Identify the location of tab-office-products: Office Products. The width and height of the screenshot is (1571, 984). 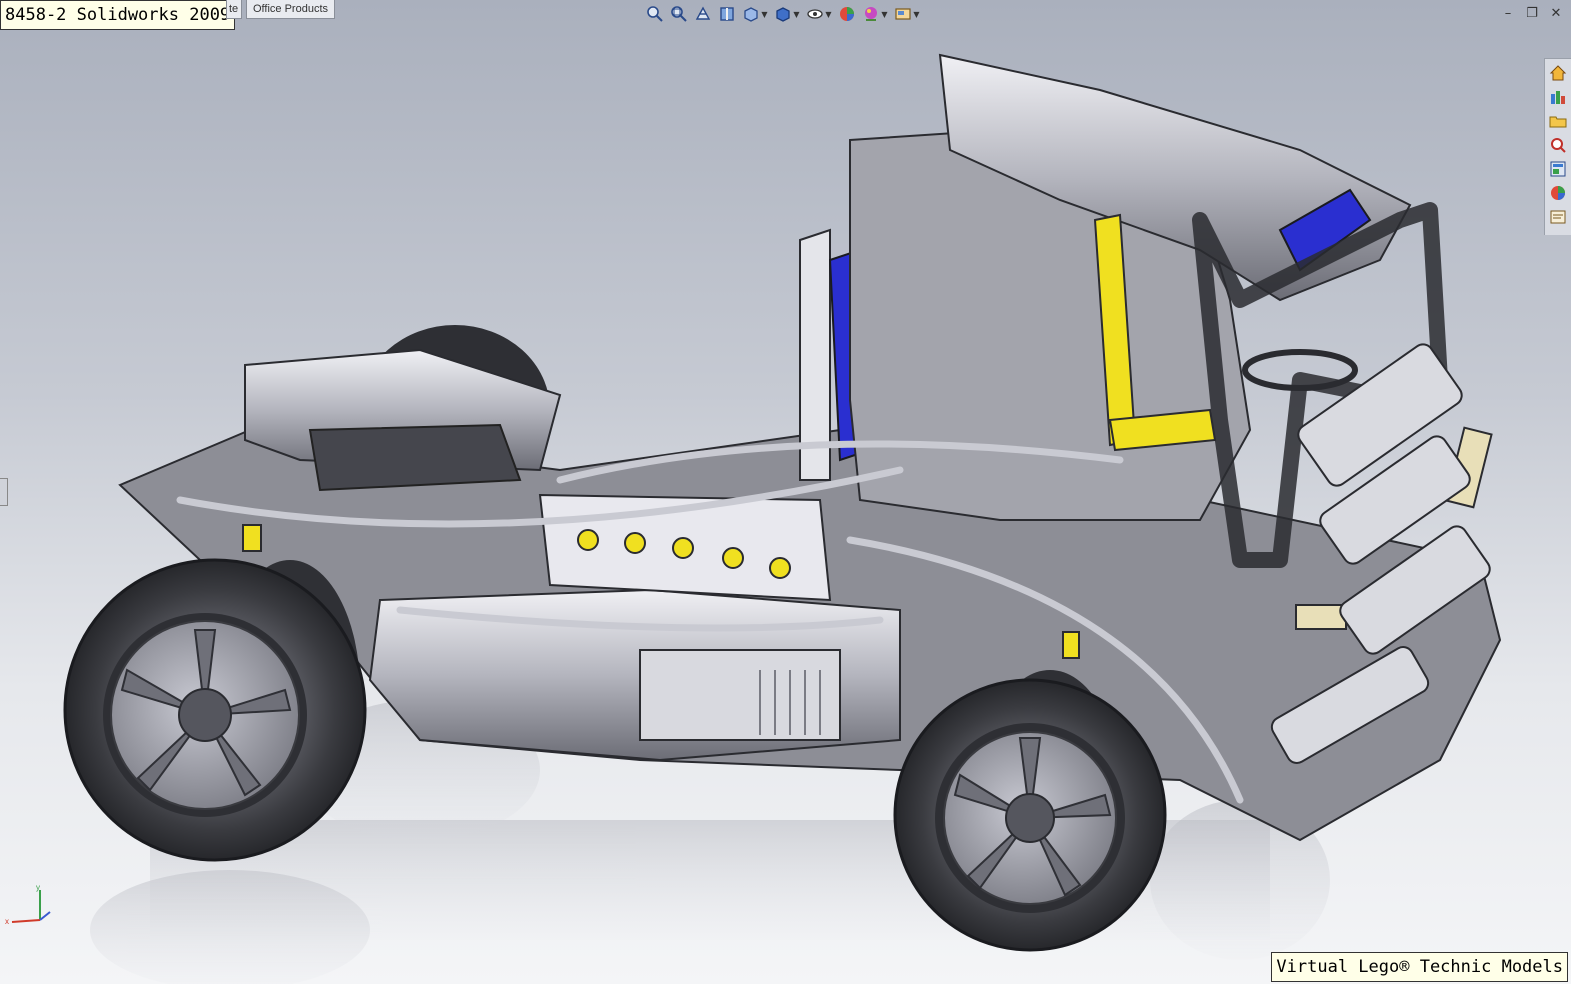
(290, 9).